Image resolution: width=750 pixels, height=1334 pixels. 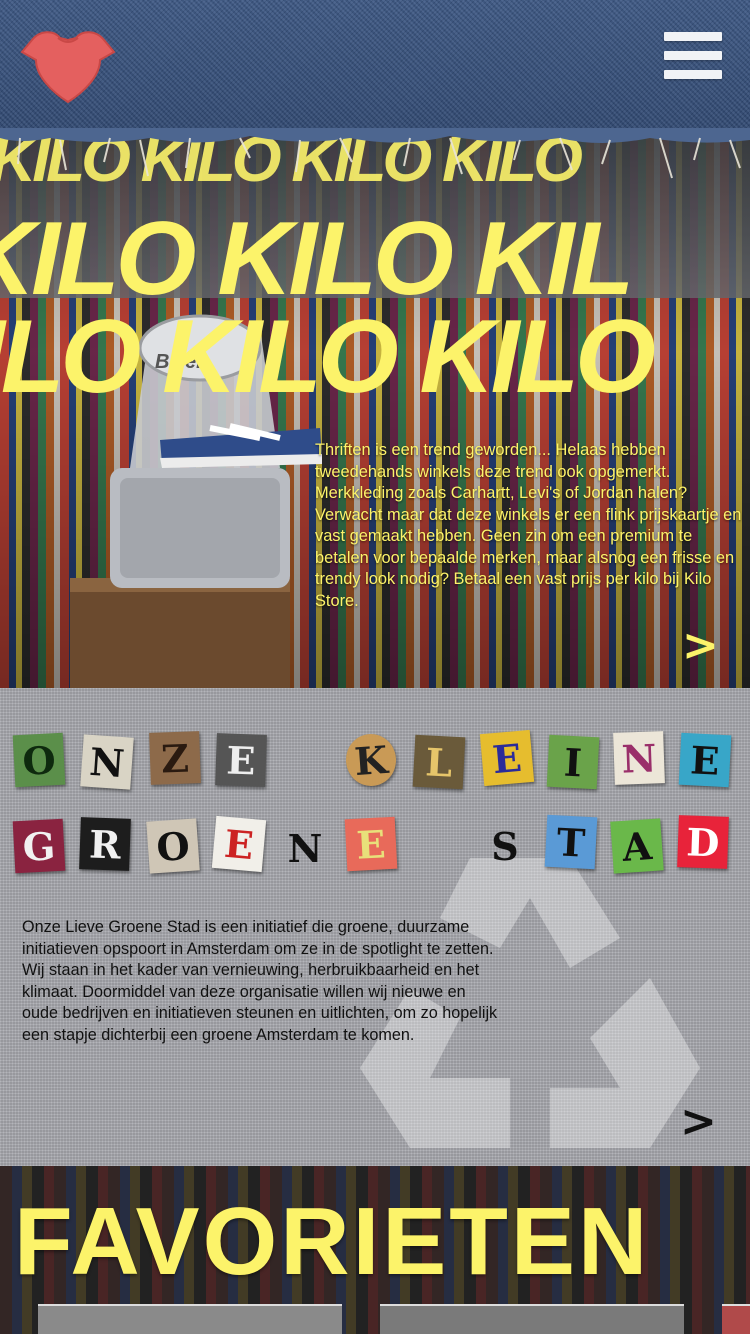 I want to click on kilo-text-row: ILO KILO KILO, so click(x=328, y=357).